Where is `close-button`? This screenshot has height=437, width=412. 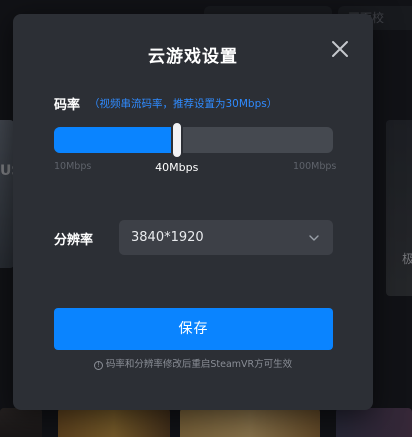
close-button is located at coordinates (340, 49).